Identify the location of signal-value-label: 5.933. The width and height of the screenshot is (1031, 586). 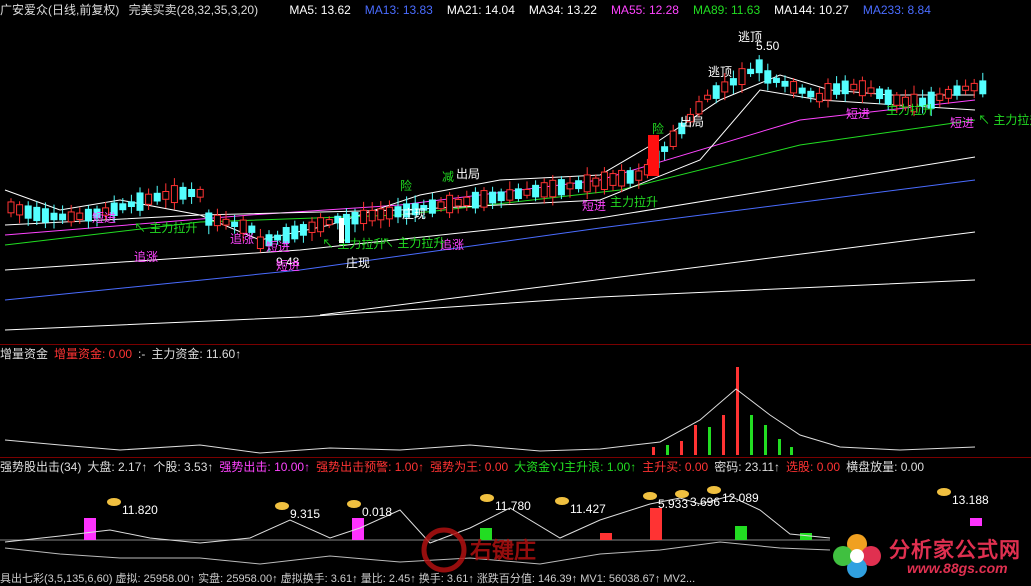
(673, 504).